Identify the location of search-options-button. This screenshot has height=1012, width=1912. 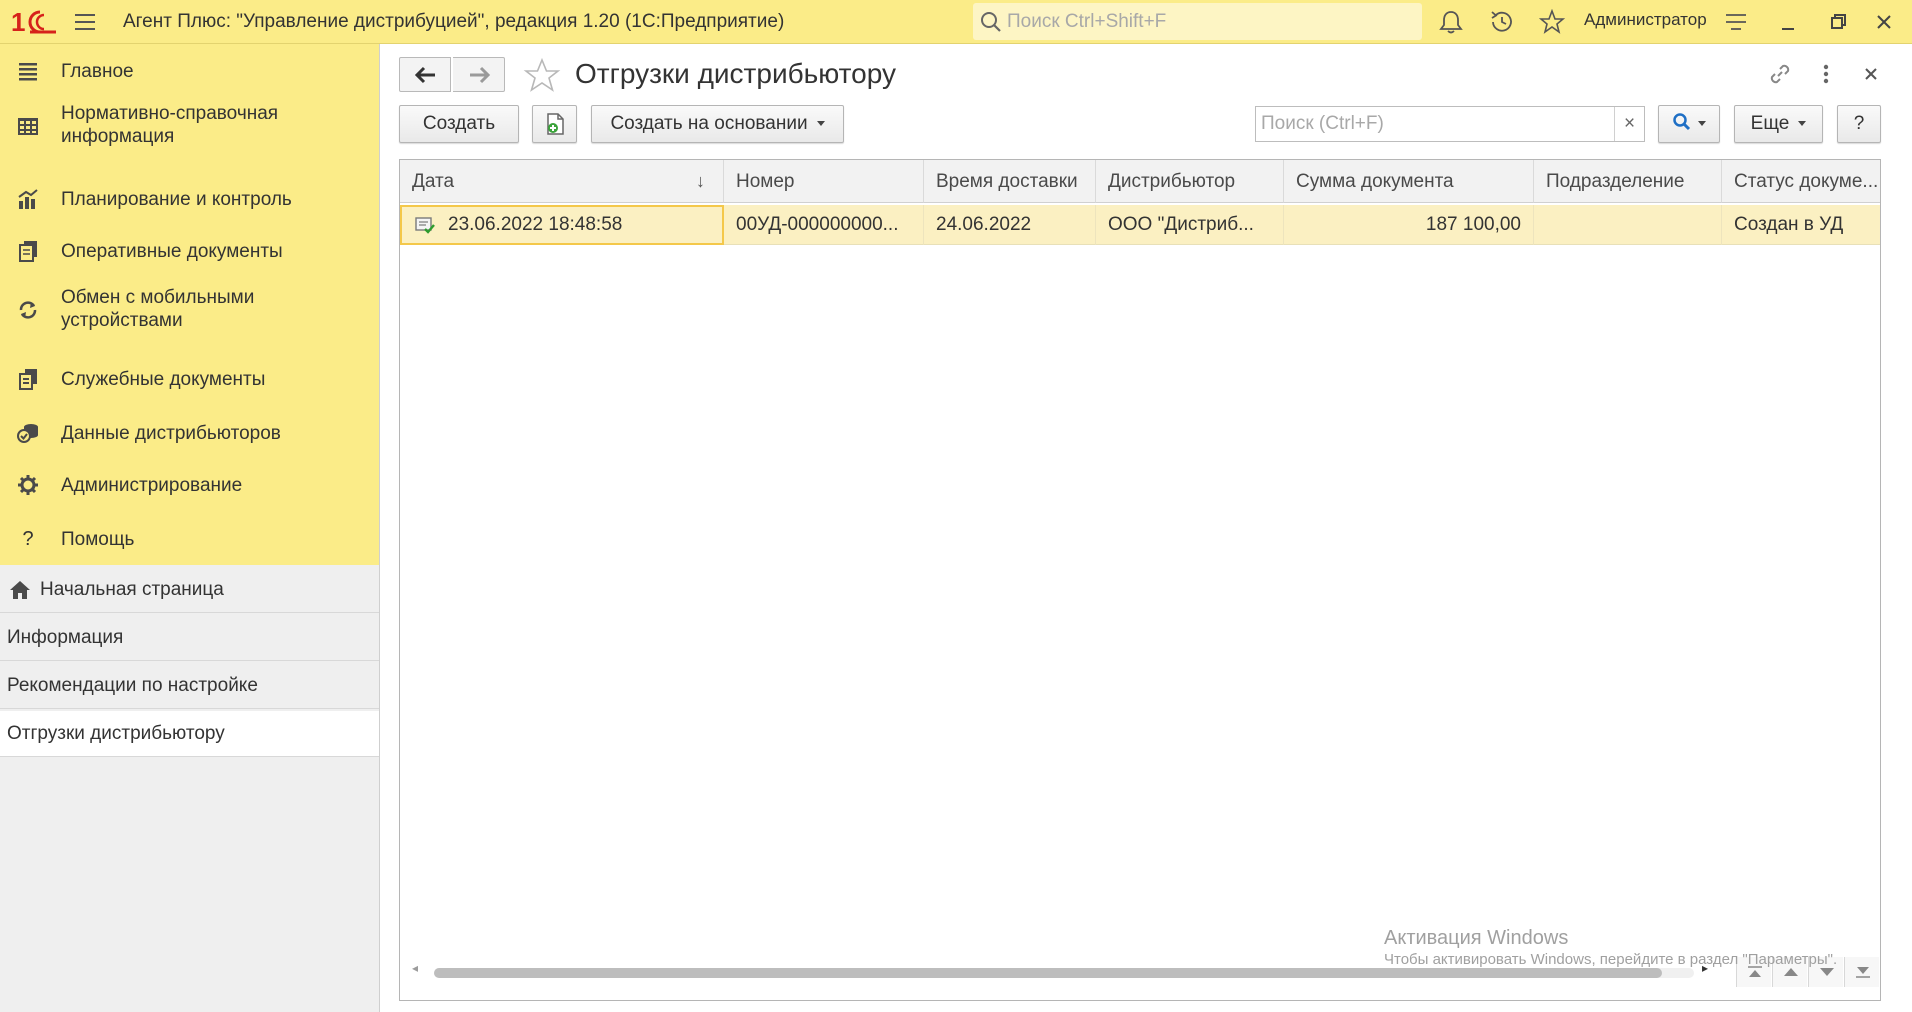
(1689, 124).